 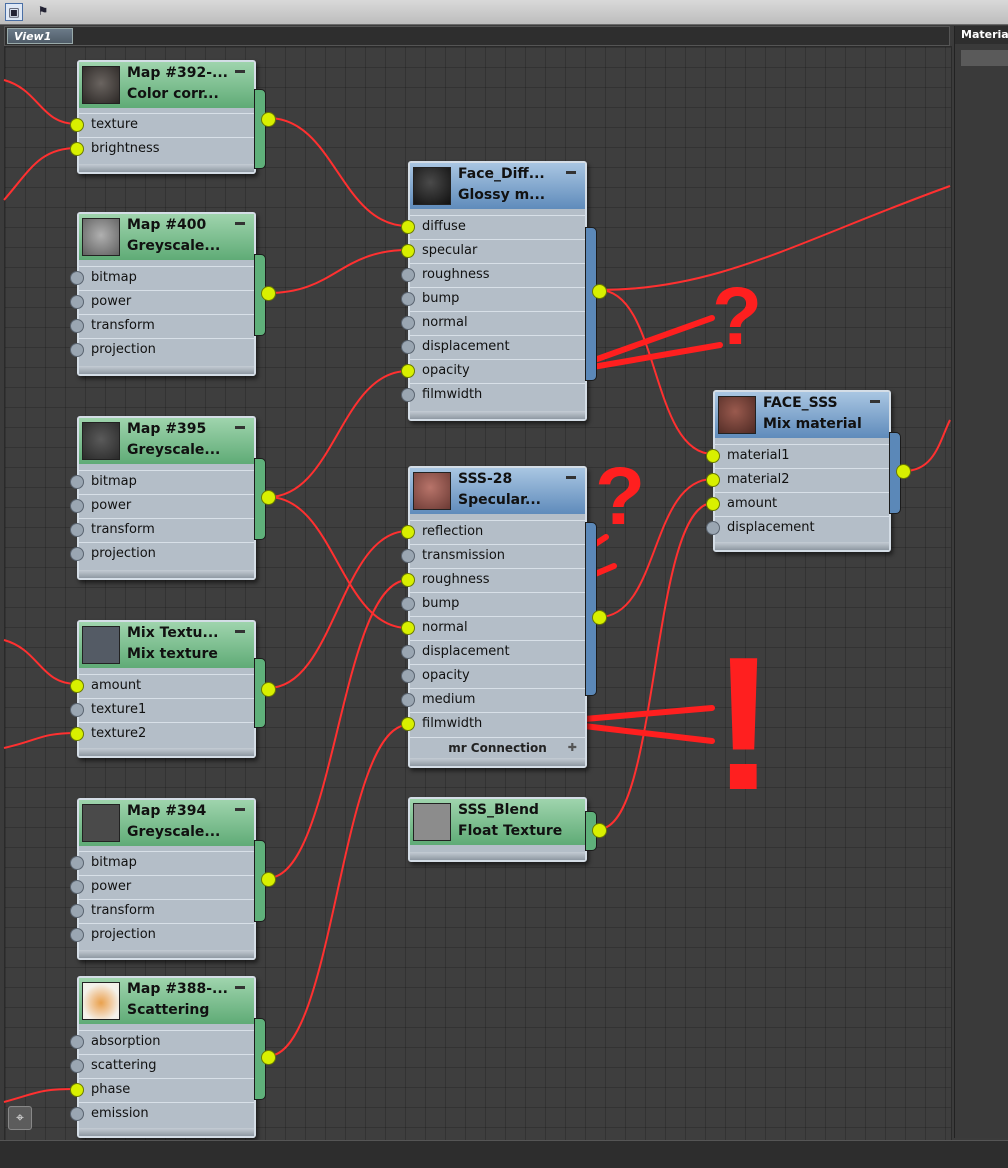 I want to click on port-phase: phase, so click(x=162, y=1090).